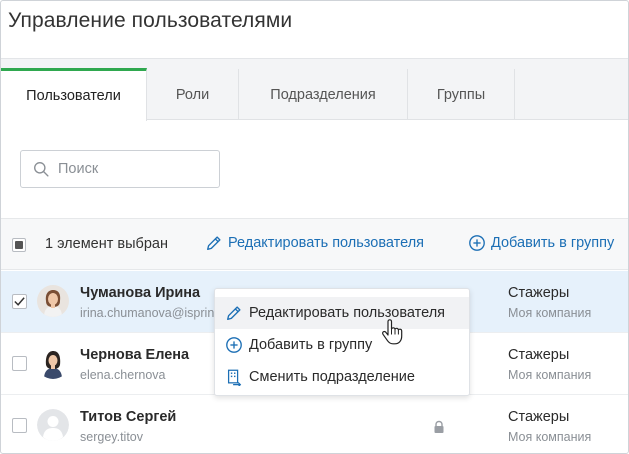 The height and width of the screenshot is (454, 629). What do you see at coordinates (134, 355) in the screenshot?
I see `user-name: Чернова Елена` at bounding box center [134, 355].